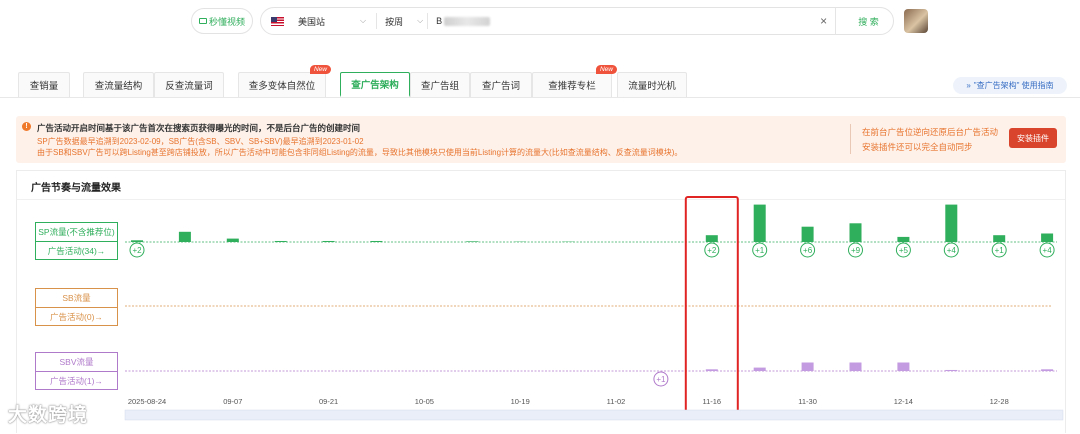 This screenshot has width=1080, height=434. What do you see at coordinates (420, 21) in the screenshot?
I see `period-chevron-down-icon: ⌵` at bounding box center [420, 21].